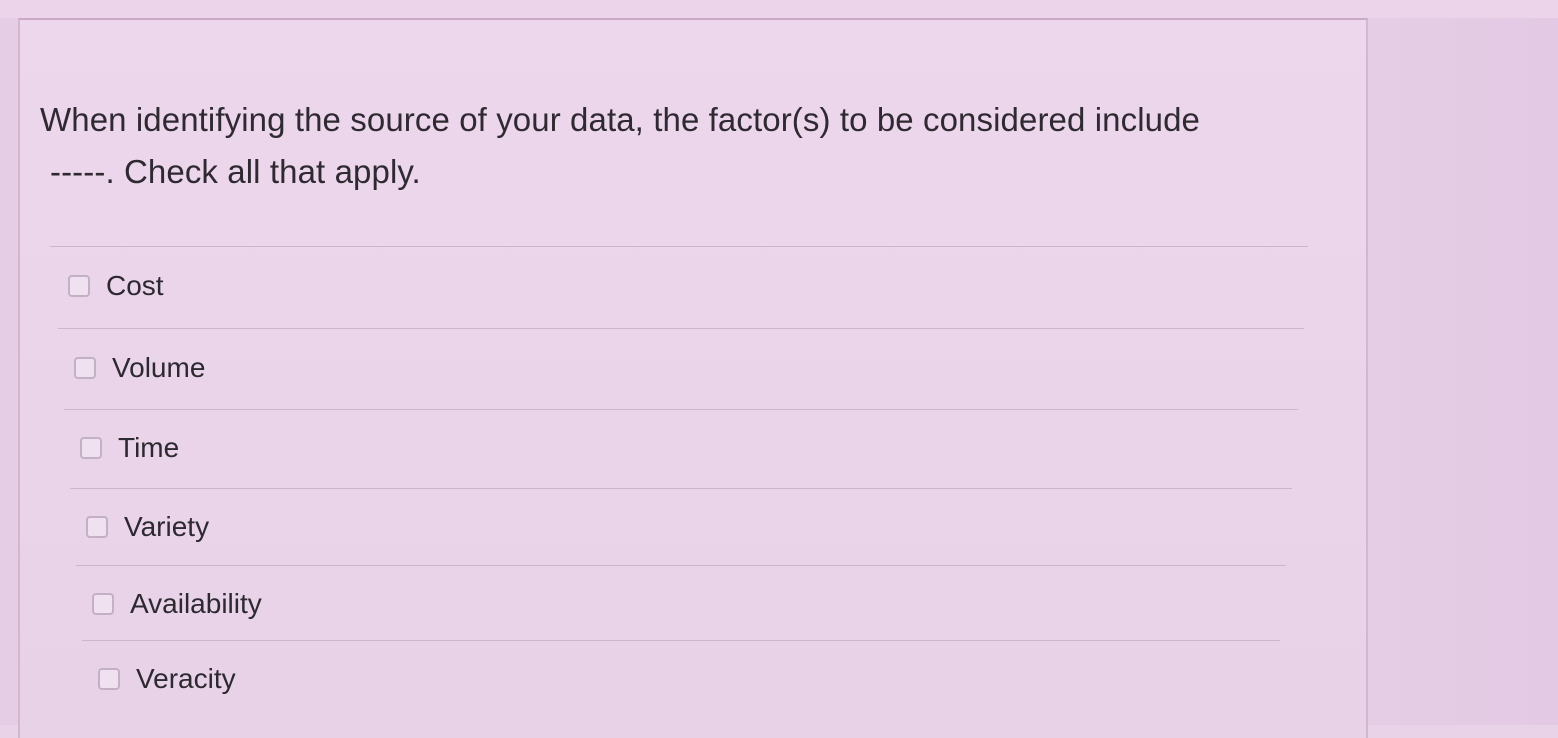  Describe the element at coordinates (109, 679) in the screenshot. I see `checkbox-veracity` at that location.